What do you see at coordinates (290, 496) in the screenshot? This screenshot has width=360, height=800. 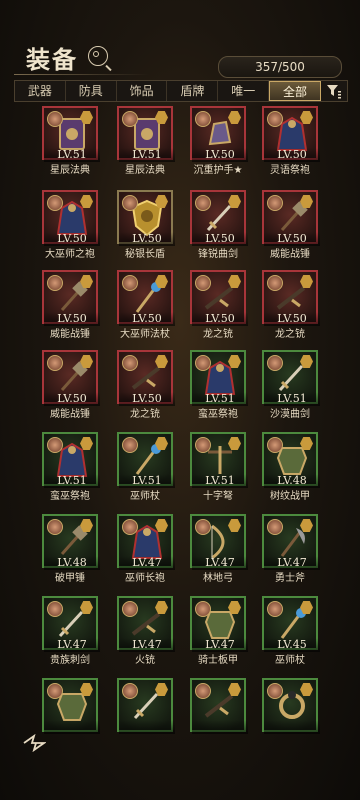 I see `item-name: 树纹战甲` at bounding box center [290, 496].